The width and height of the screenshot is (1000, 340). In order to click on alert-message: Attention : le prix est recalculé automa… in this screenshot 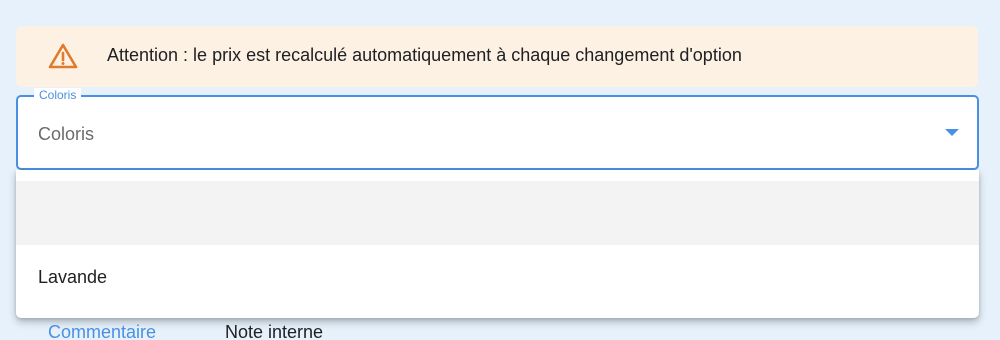, I will do `click(424, 55)`.